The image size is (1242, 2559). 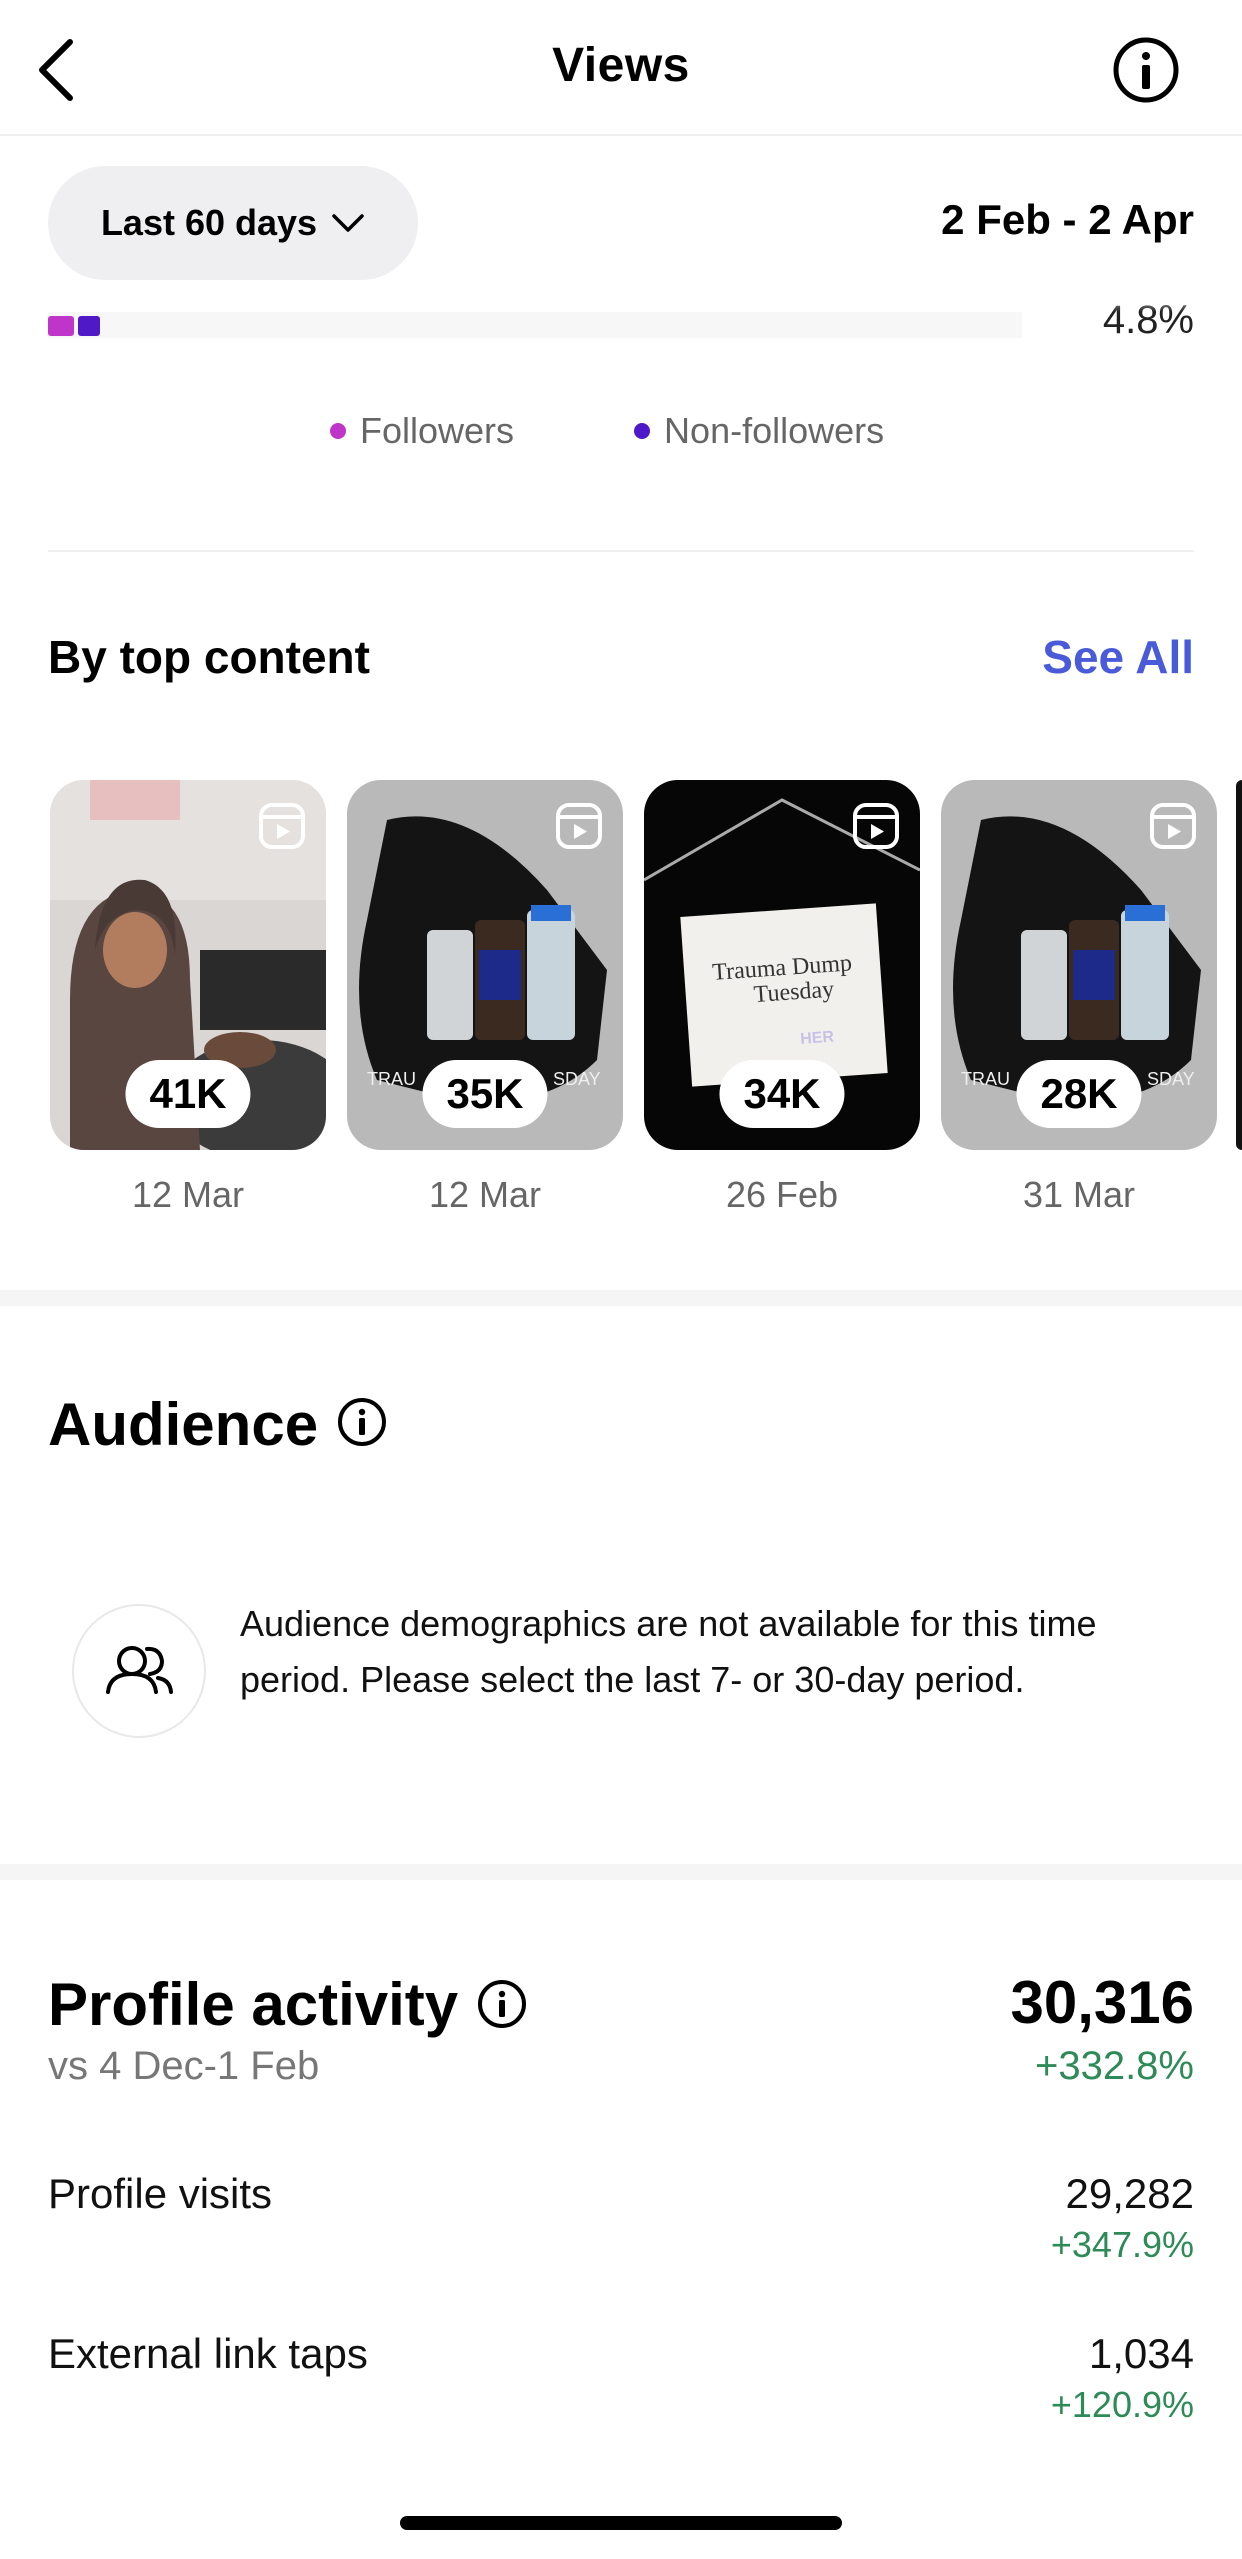 What do you see at coordinates (61, 326) in the screenshot?
I see `followers-bar-segment` at bounding box center [61, 326].